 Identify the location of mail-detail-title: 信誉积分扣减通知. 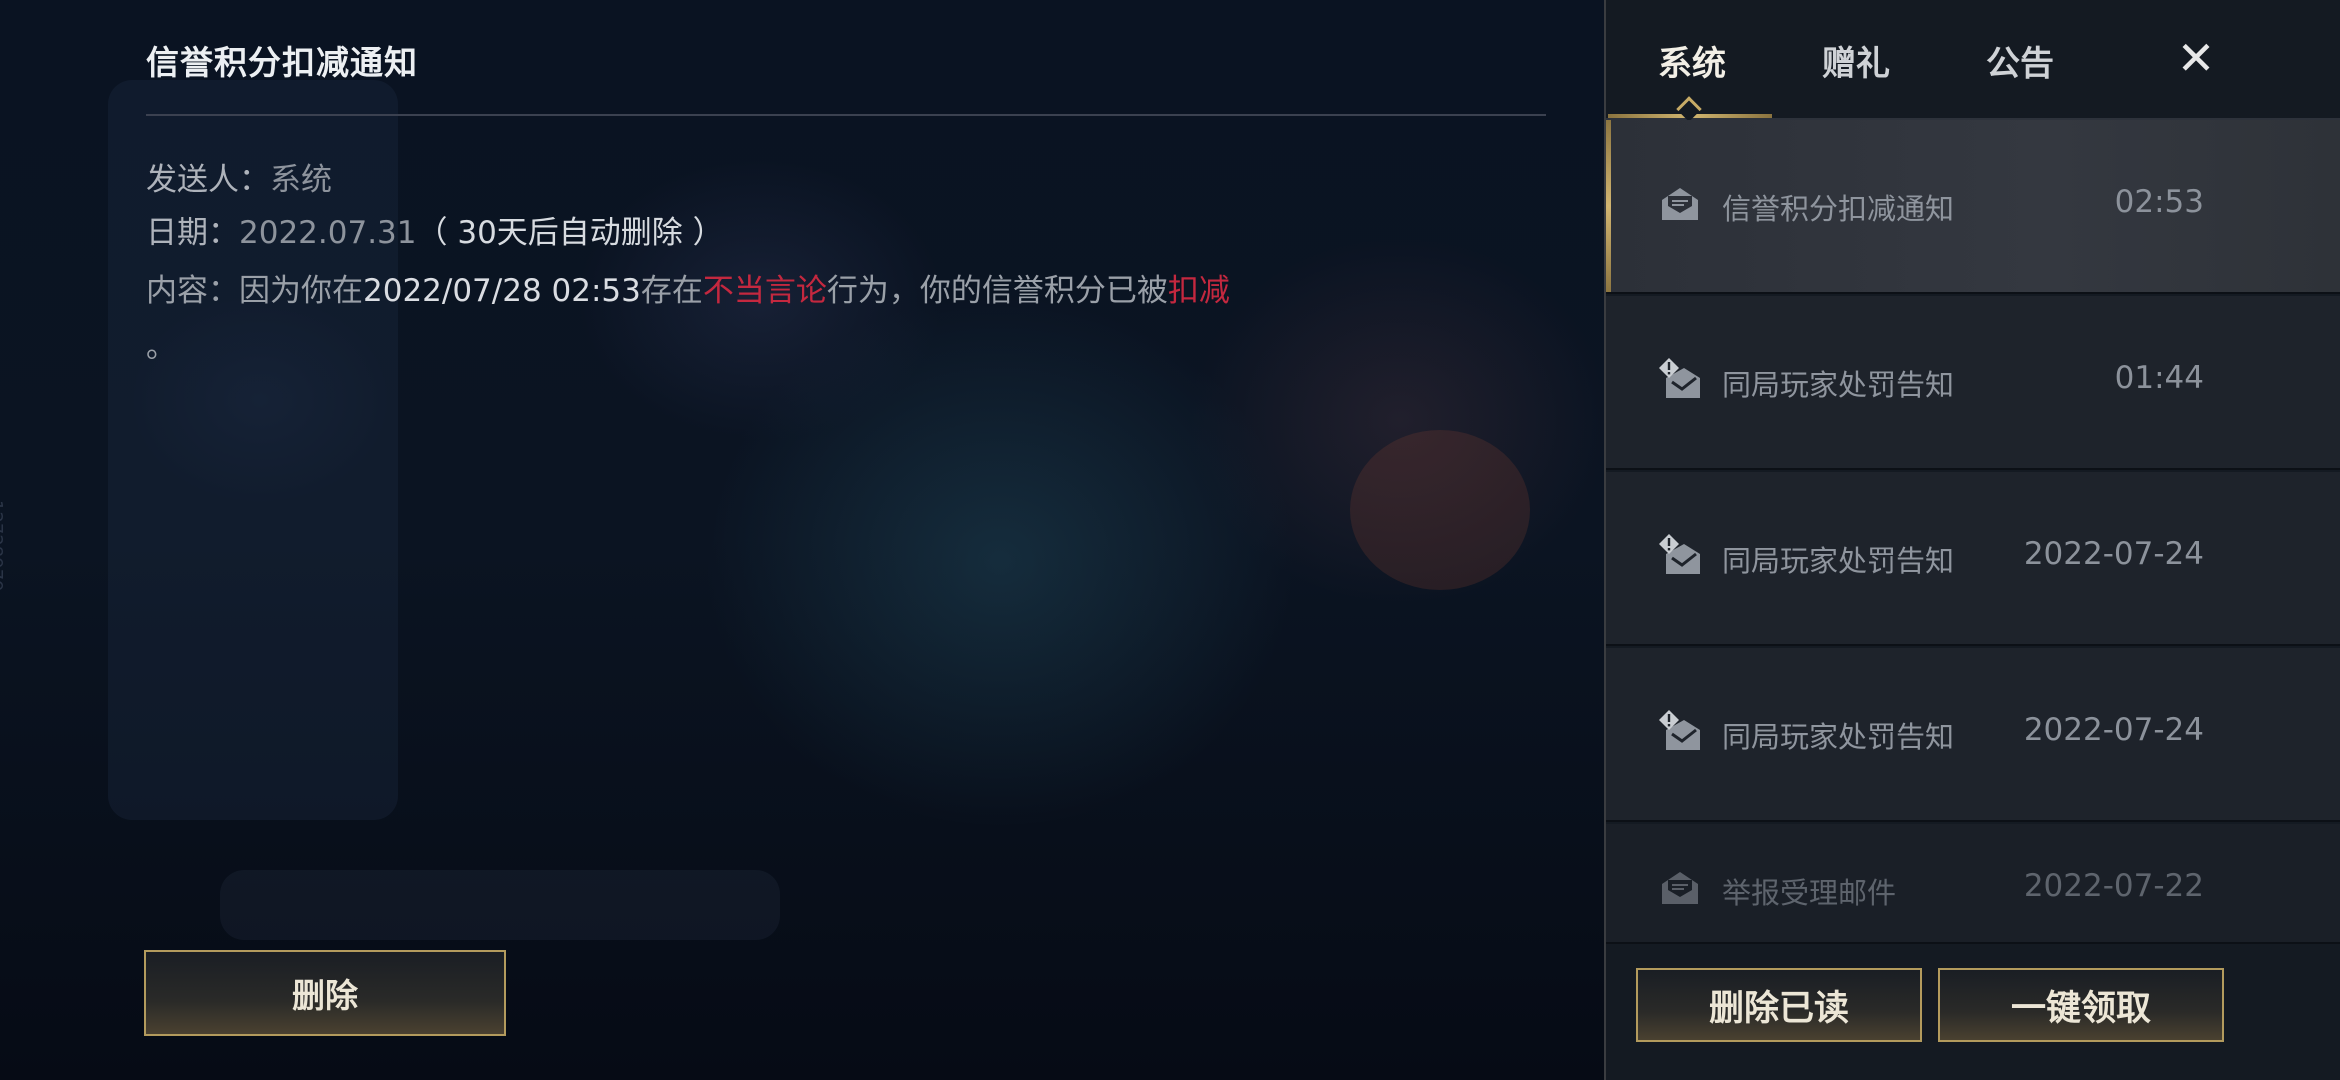
(282, 62).